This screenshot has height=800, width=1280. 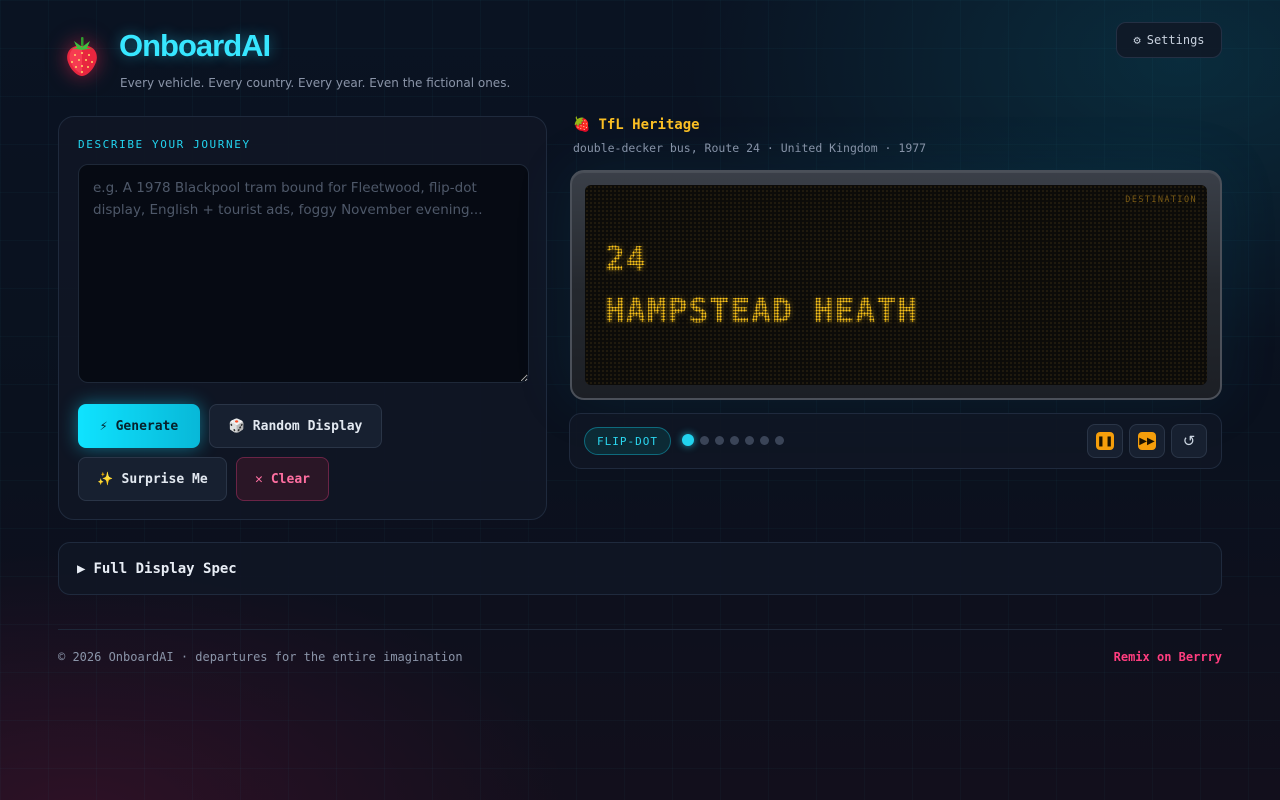 I want to click on clear-button: ✕ Clear, so click(x=282, y=479).